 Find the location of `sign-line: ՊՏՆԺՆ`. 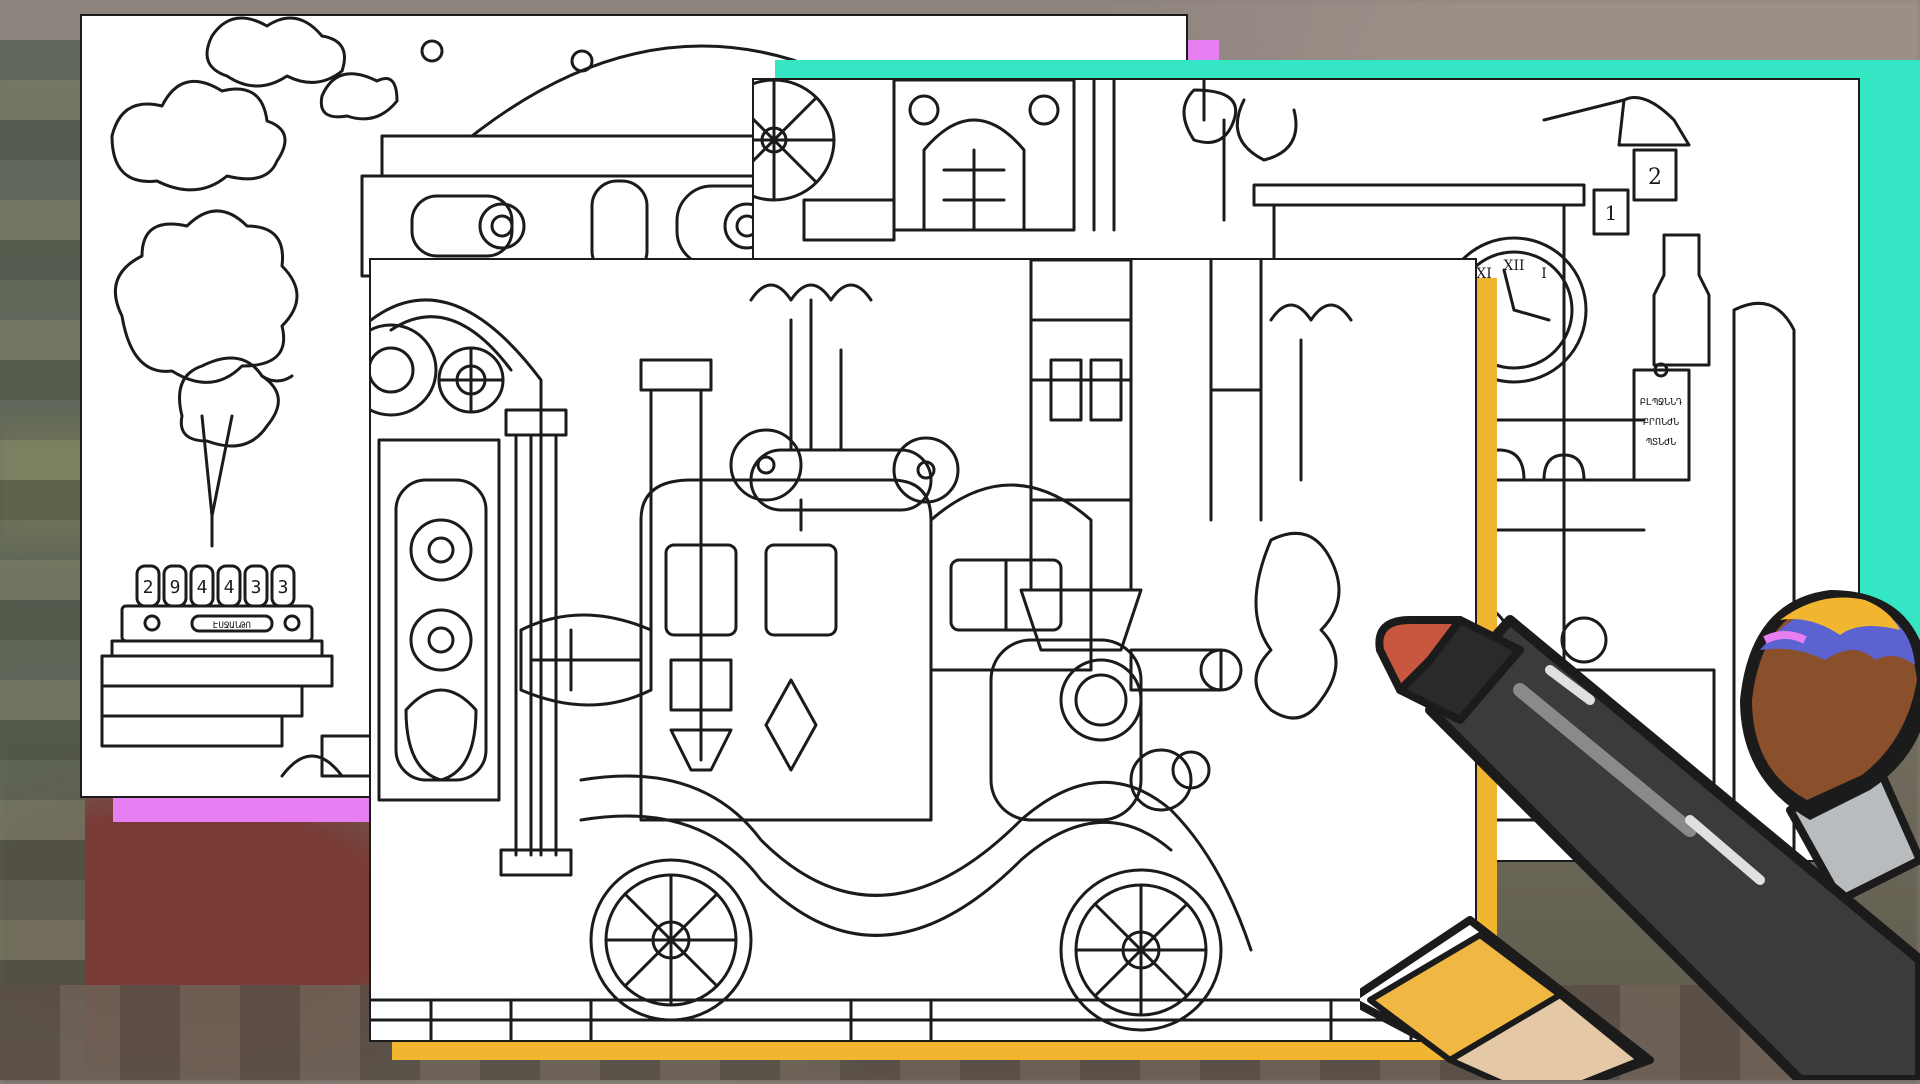

sign-line: ՊՏՆԺՆ is located at coordinates (1661, 442).